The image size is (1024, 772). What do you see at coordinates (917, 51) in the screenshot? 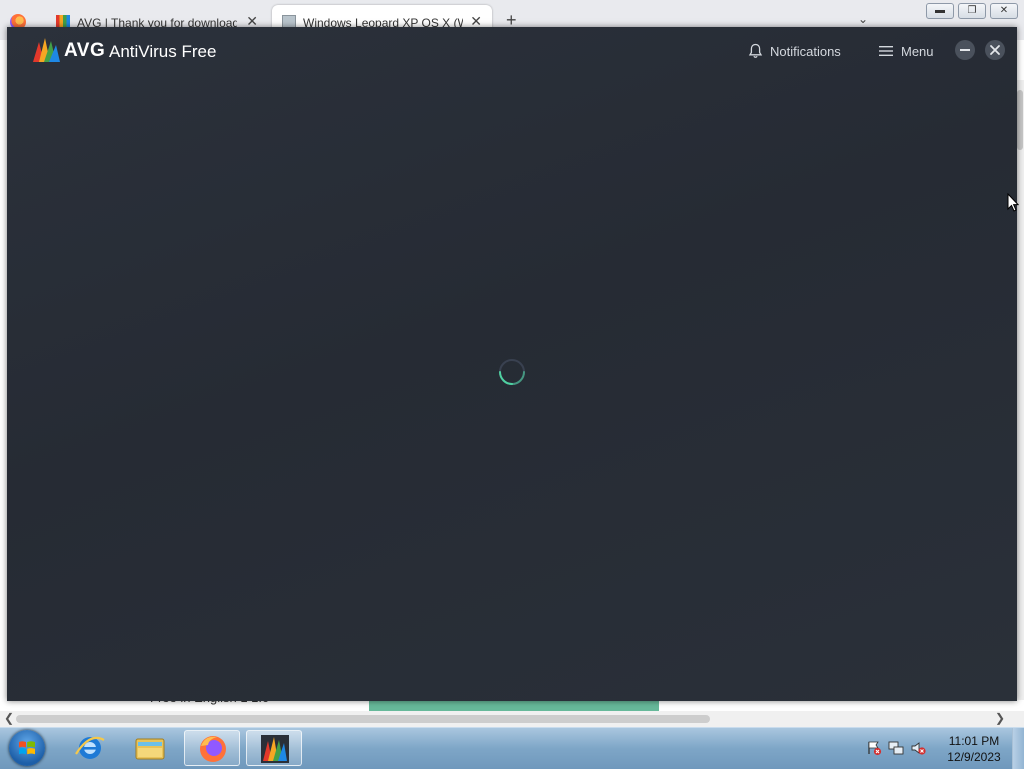
I see `menu-label: Menu` at bounding box center [917, 51].